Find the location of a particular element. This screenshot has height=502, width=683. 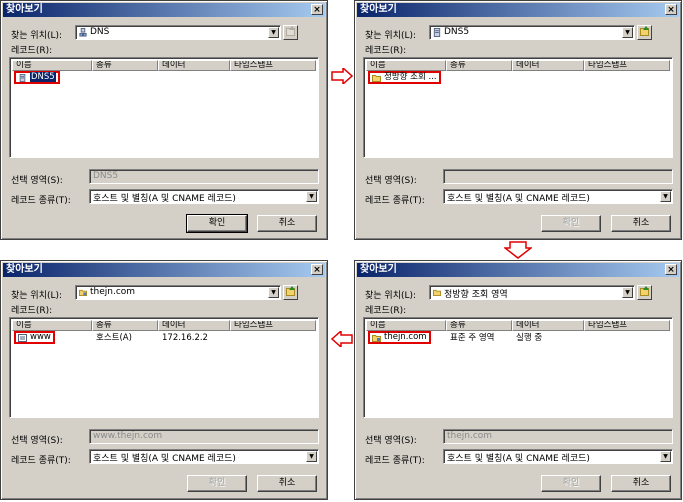

selection-field: www.thejn.com is located at coordinates (204, 436).